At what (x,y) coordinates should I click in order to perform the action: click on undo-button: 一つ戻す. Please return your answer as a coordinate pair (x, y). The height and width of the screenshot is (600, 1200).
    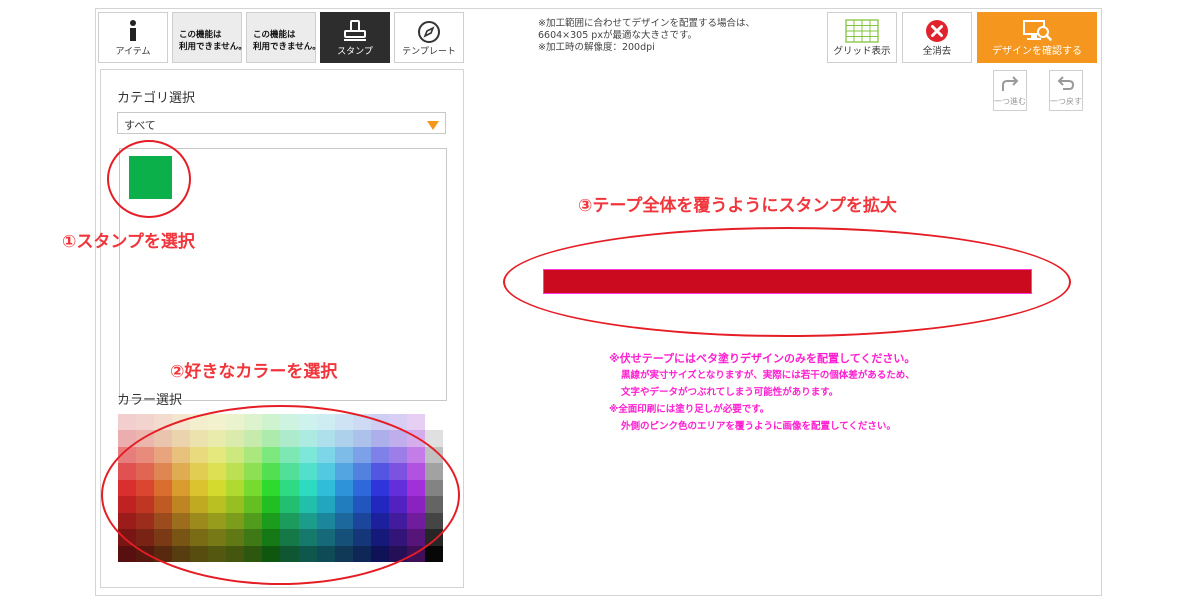
    Looking at the image, I should click on (1066, 90).